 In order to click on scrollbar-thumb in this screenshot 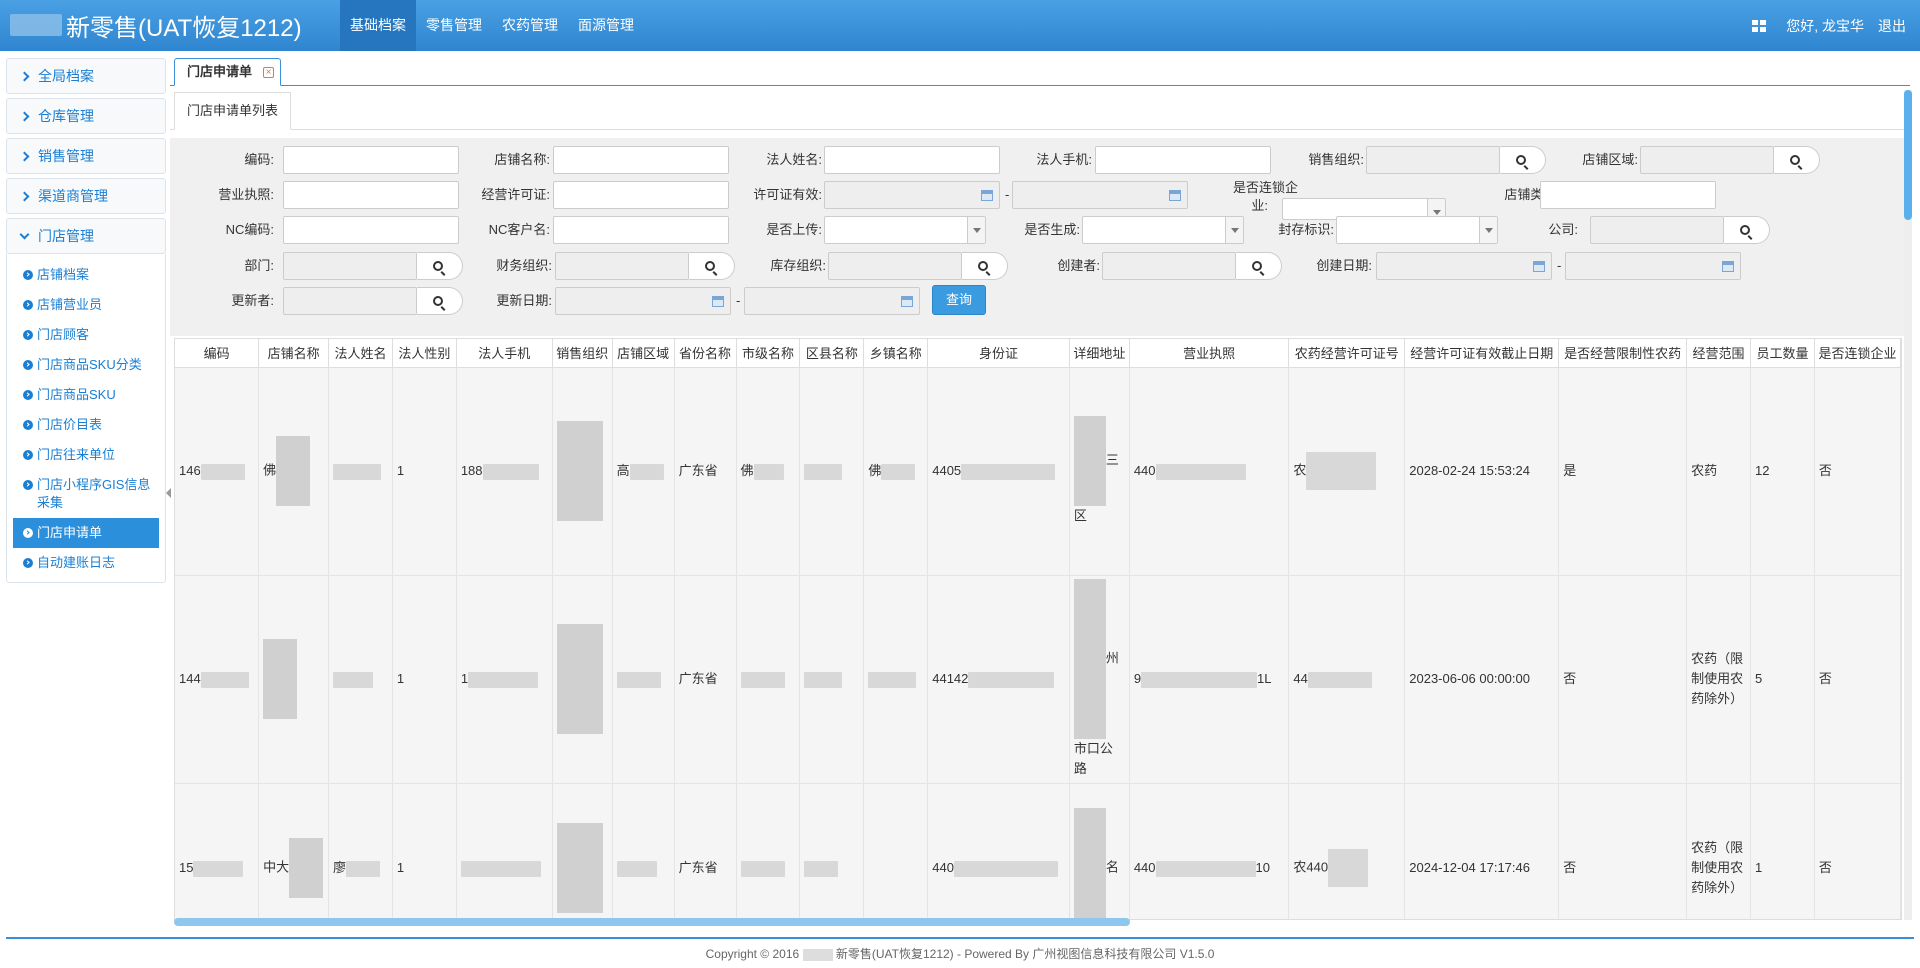, I will do `click(1908, 155)`.